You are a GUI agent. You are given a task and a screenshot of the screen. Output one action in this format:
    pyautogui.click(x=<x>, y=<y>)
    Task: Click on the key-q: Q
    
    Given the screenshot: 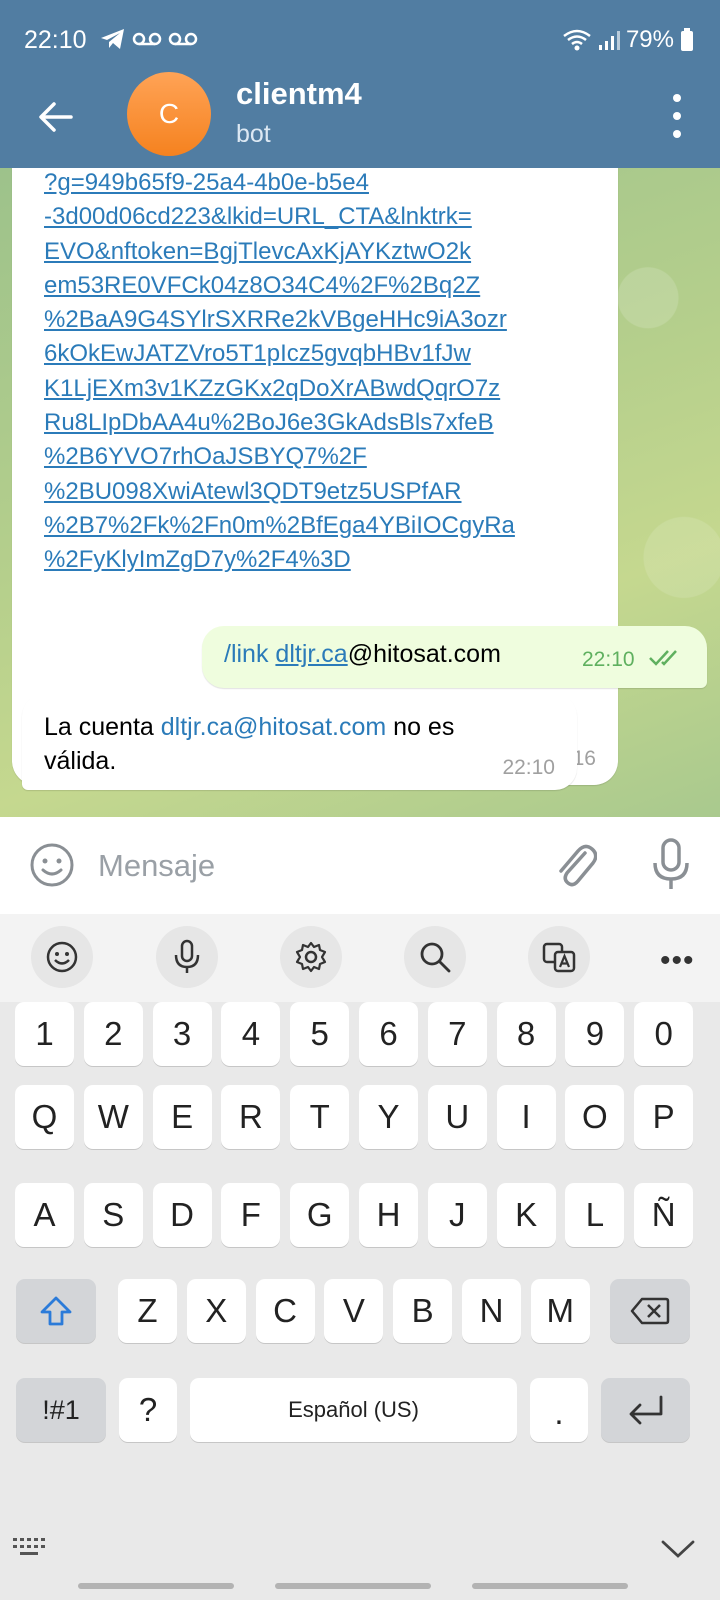 What is the action you would take?
    pyautogui.click(x=44, y=1117)
    